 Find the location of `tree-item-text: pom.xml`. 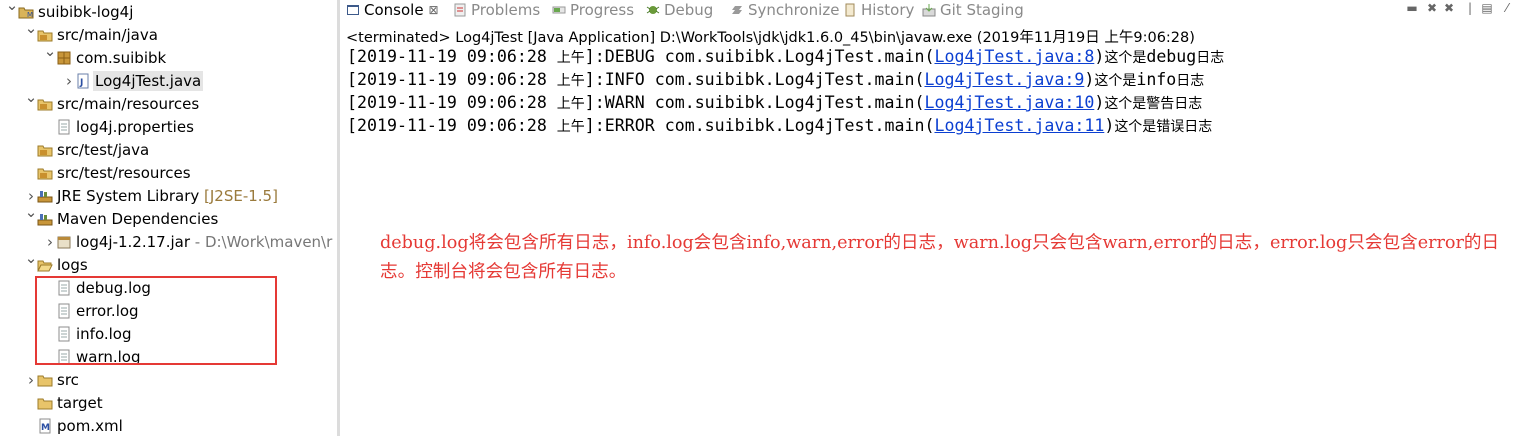

tree-item-text: pom.xml is located at coordinates (90, 425).